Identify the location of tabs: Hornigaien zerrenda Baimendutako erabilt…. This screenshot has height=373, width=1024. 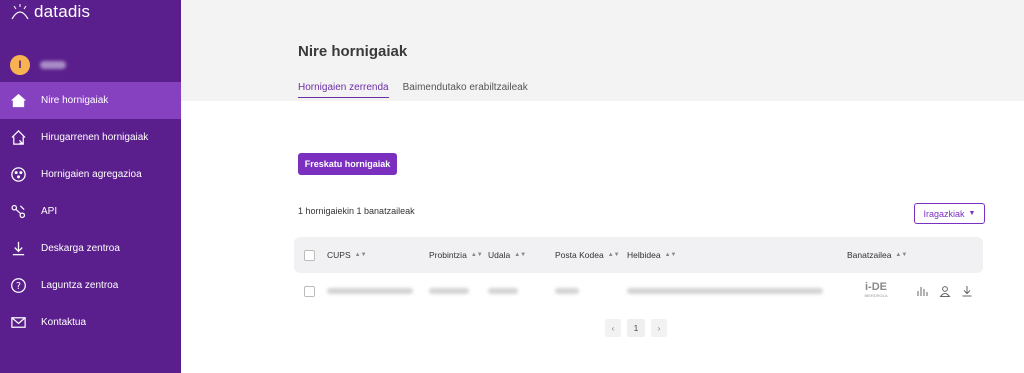
(413, 90).